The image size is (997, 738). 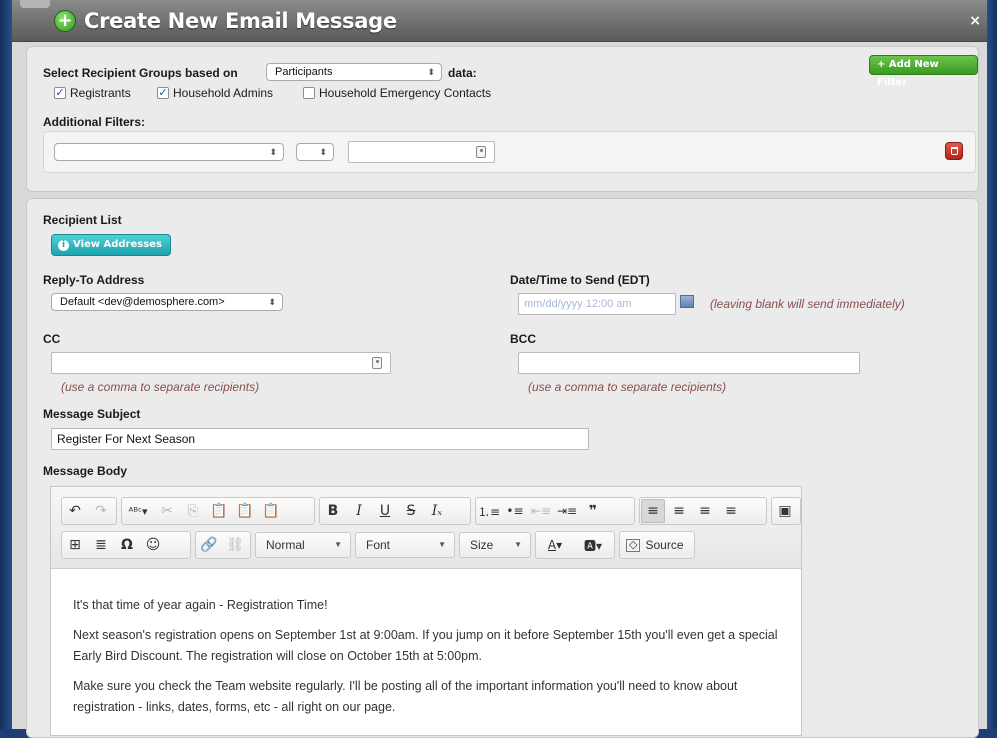 I want to click on cc-input, so click(x=221, y=363).